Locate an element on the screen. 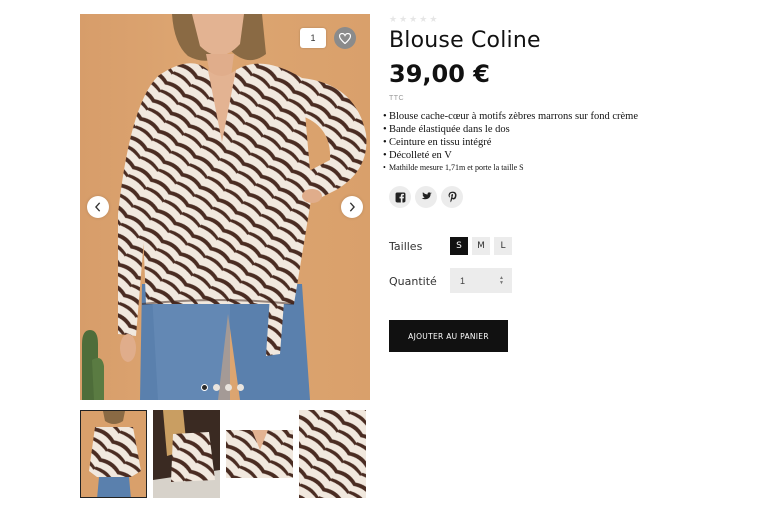 The image size is (768, 521). share-pinterest-button is located at coordinates (452, 197).